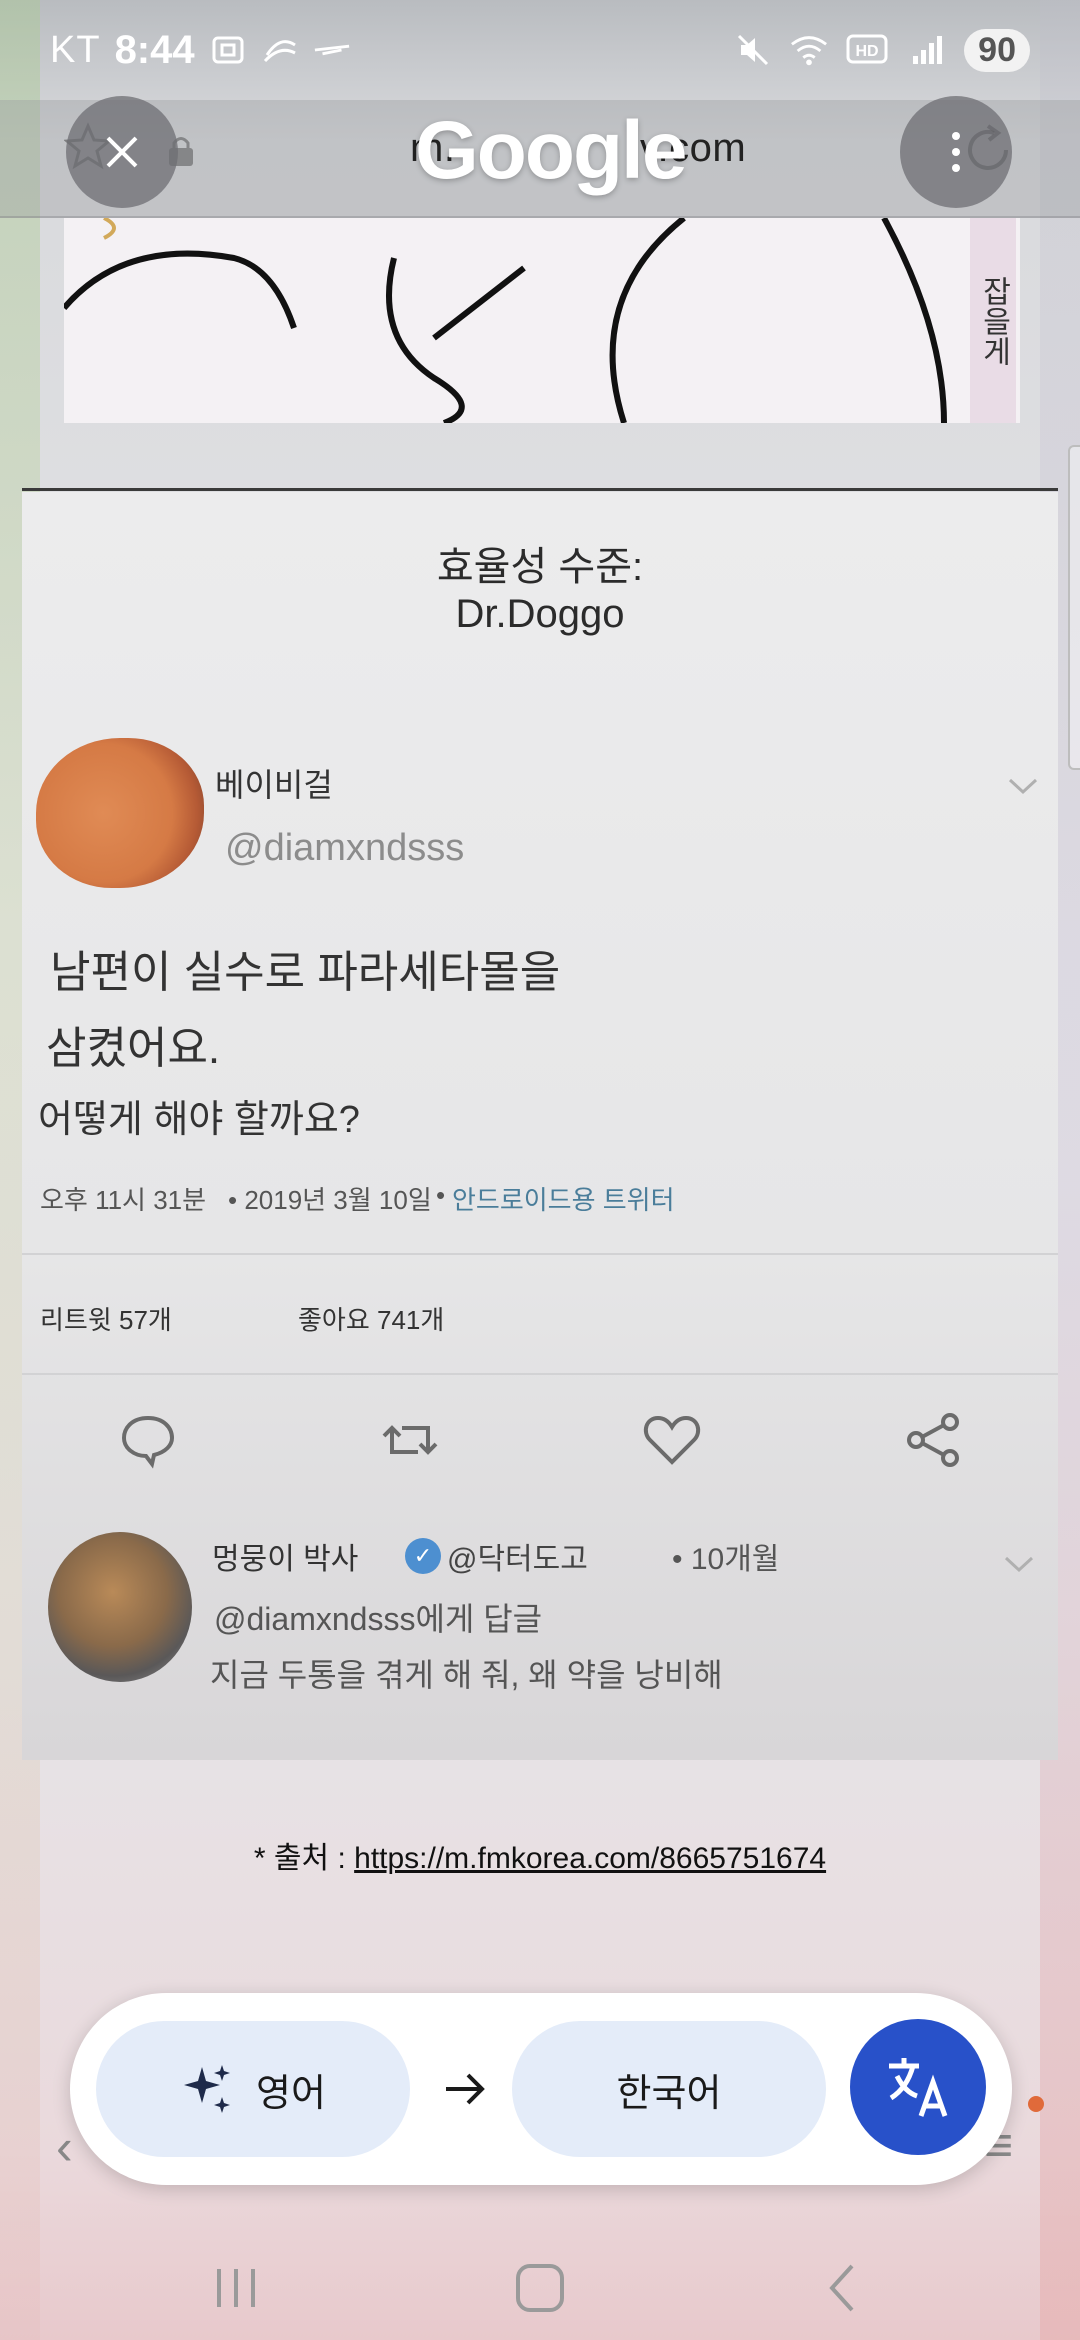 This screenshot has height=2340, width=1080. I want to click on mute-icon, so click(753, 50).